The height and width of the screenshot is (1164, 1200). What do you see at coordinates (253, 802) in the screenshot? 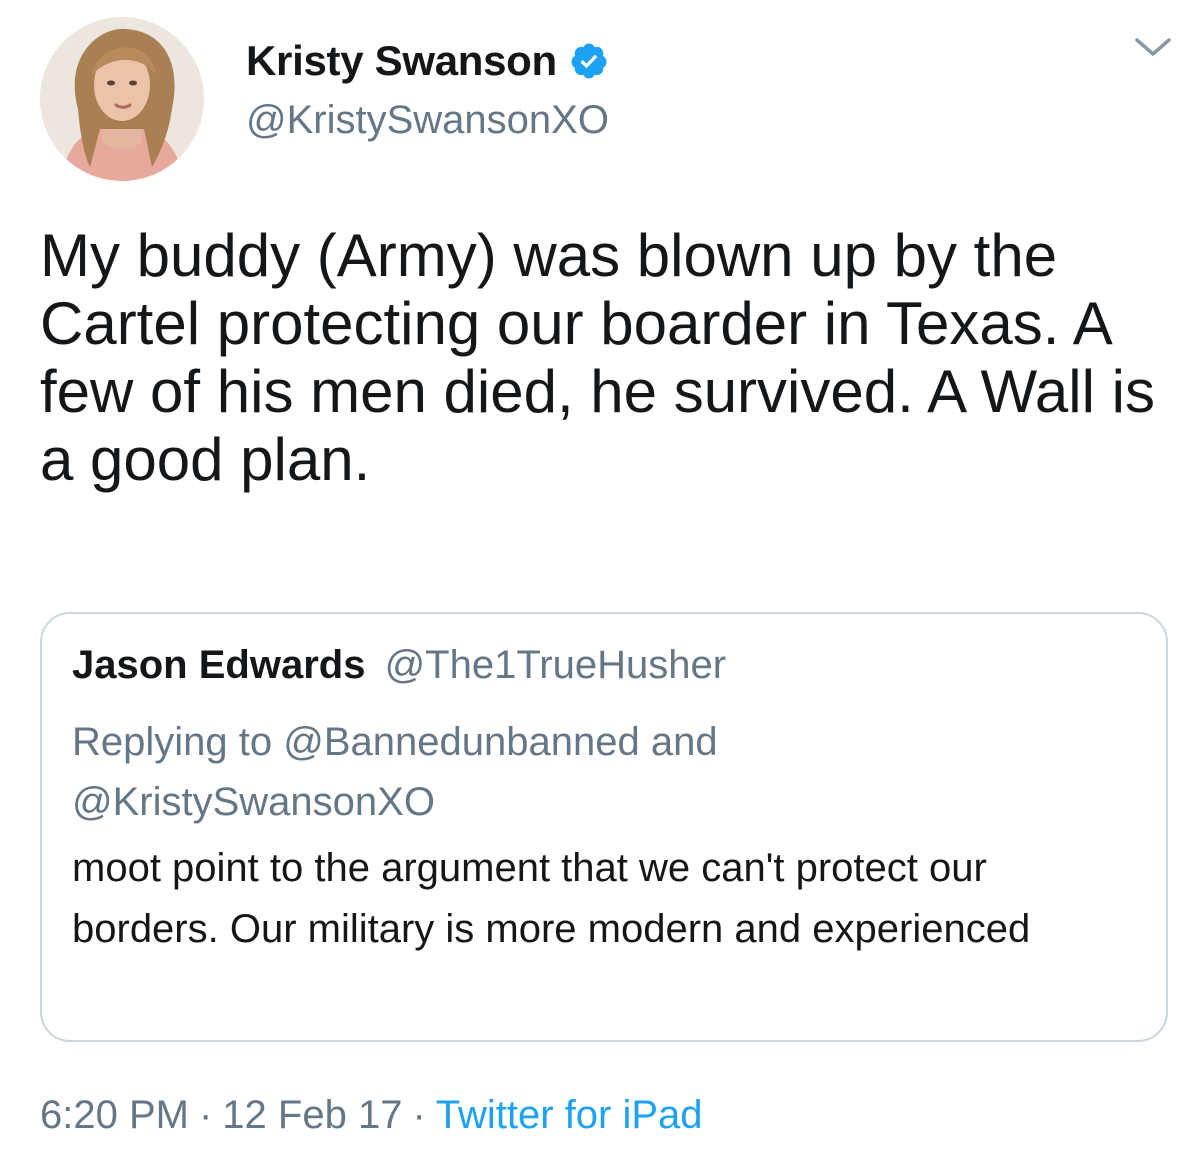
I see `reply-mention-2: @KristySwansonXO` at bounding box center [253, 802].